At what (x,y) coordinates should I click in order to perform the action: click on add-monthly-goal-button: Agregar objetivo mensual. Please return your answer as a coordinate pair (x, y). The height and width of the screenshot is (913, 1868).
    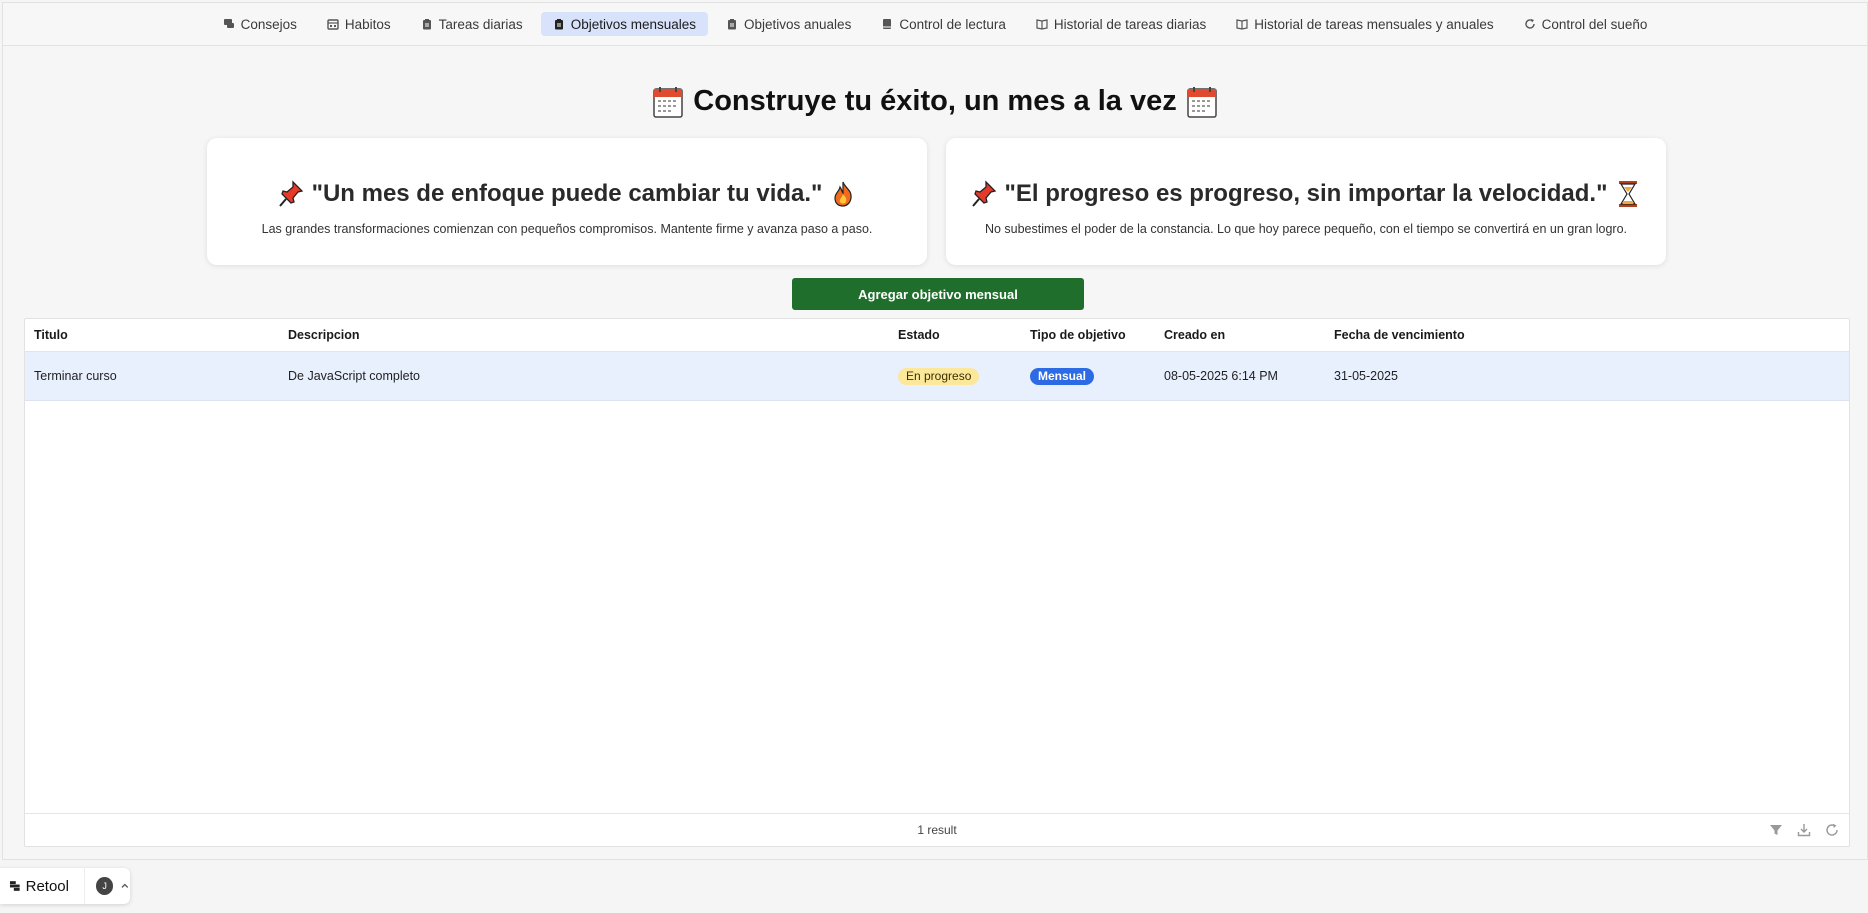
    Looking at the image, I should click on (938, 294).